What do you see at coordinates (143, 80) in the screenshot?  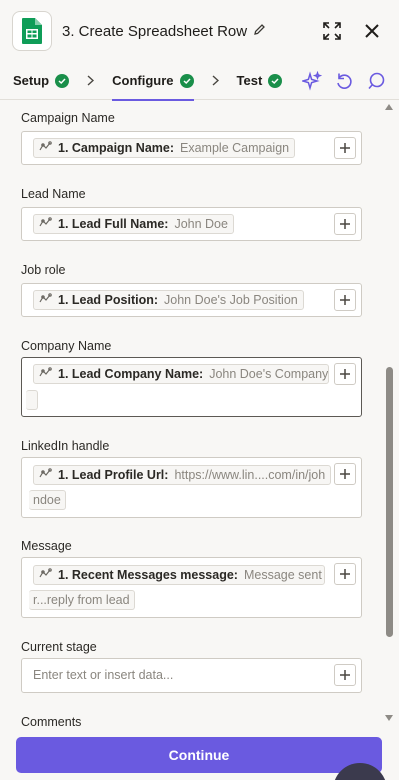 I see `tab-label: Configure` at bounding box center [143, 80].